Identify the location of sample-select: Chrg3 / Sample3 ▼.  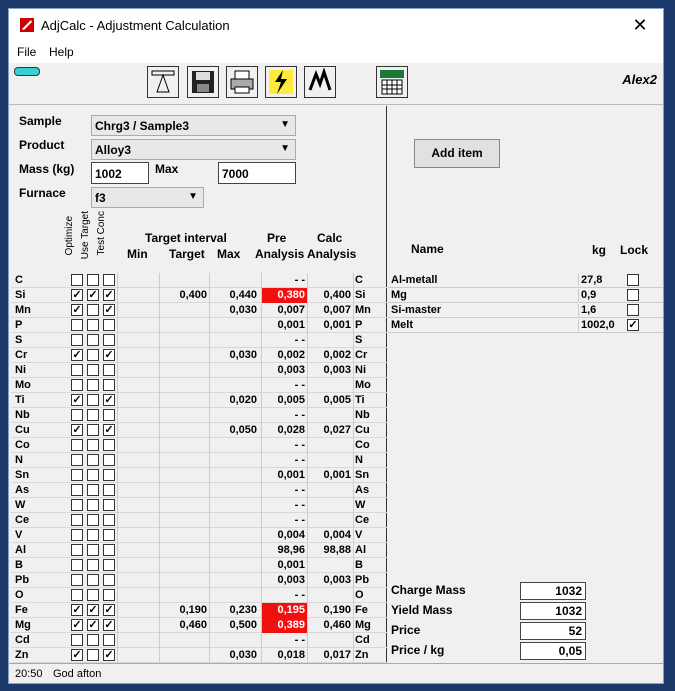
(193, 125).